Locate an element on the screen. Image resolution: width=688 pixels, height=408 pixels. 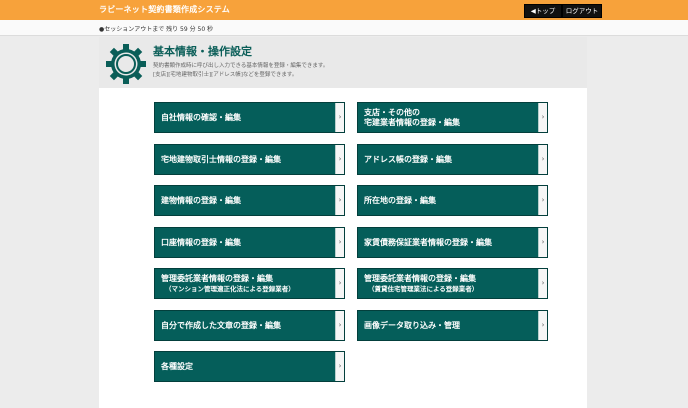
menu-button-address-book: アドレス帳の登録・編集 › is located at coordinates (452, 159).